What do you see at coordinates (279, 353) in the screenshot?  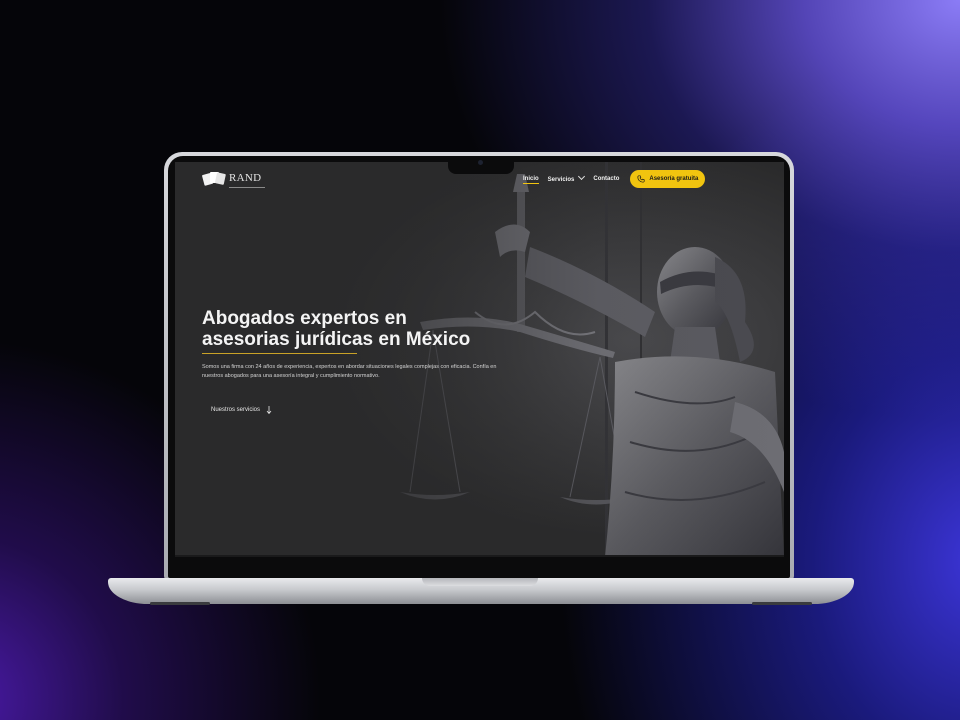 I see `hero-divider` at bounding box center [279, 353].